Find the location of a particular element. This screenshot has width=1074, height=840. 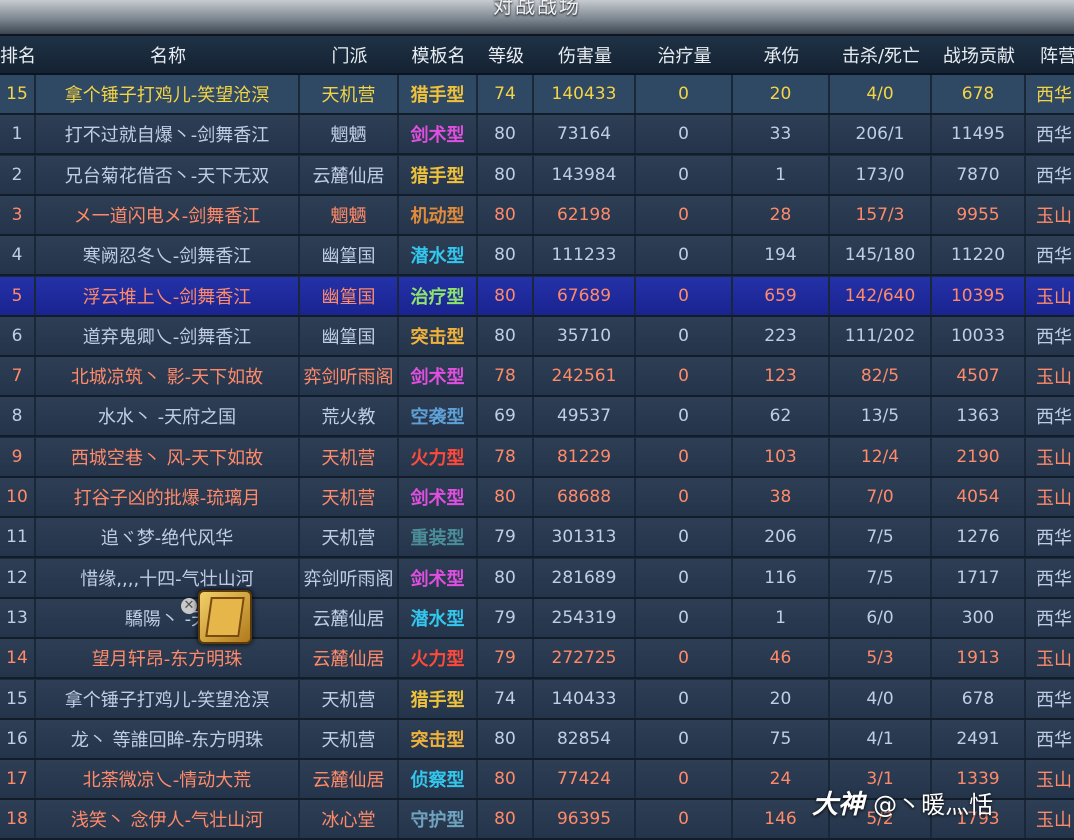

cell-template: 火力型 is located at coordinates (438, 456).